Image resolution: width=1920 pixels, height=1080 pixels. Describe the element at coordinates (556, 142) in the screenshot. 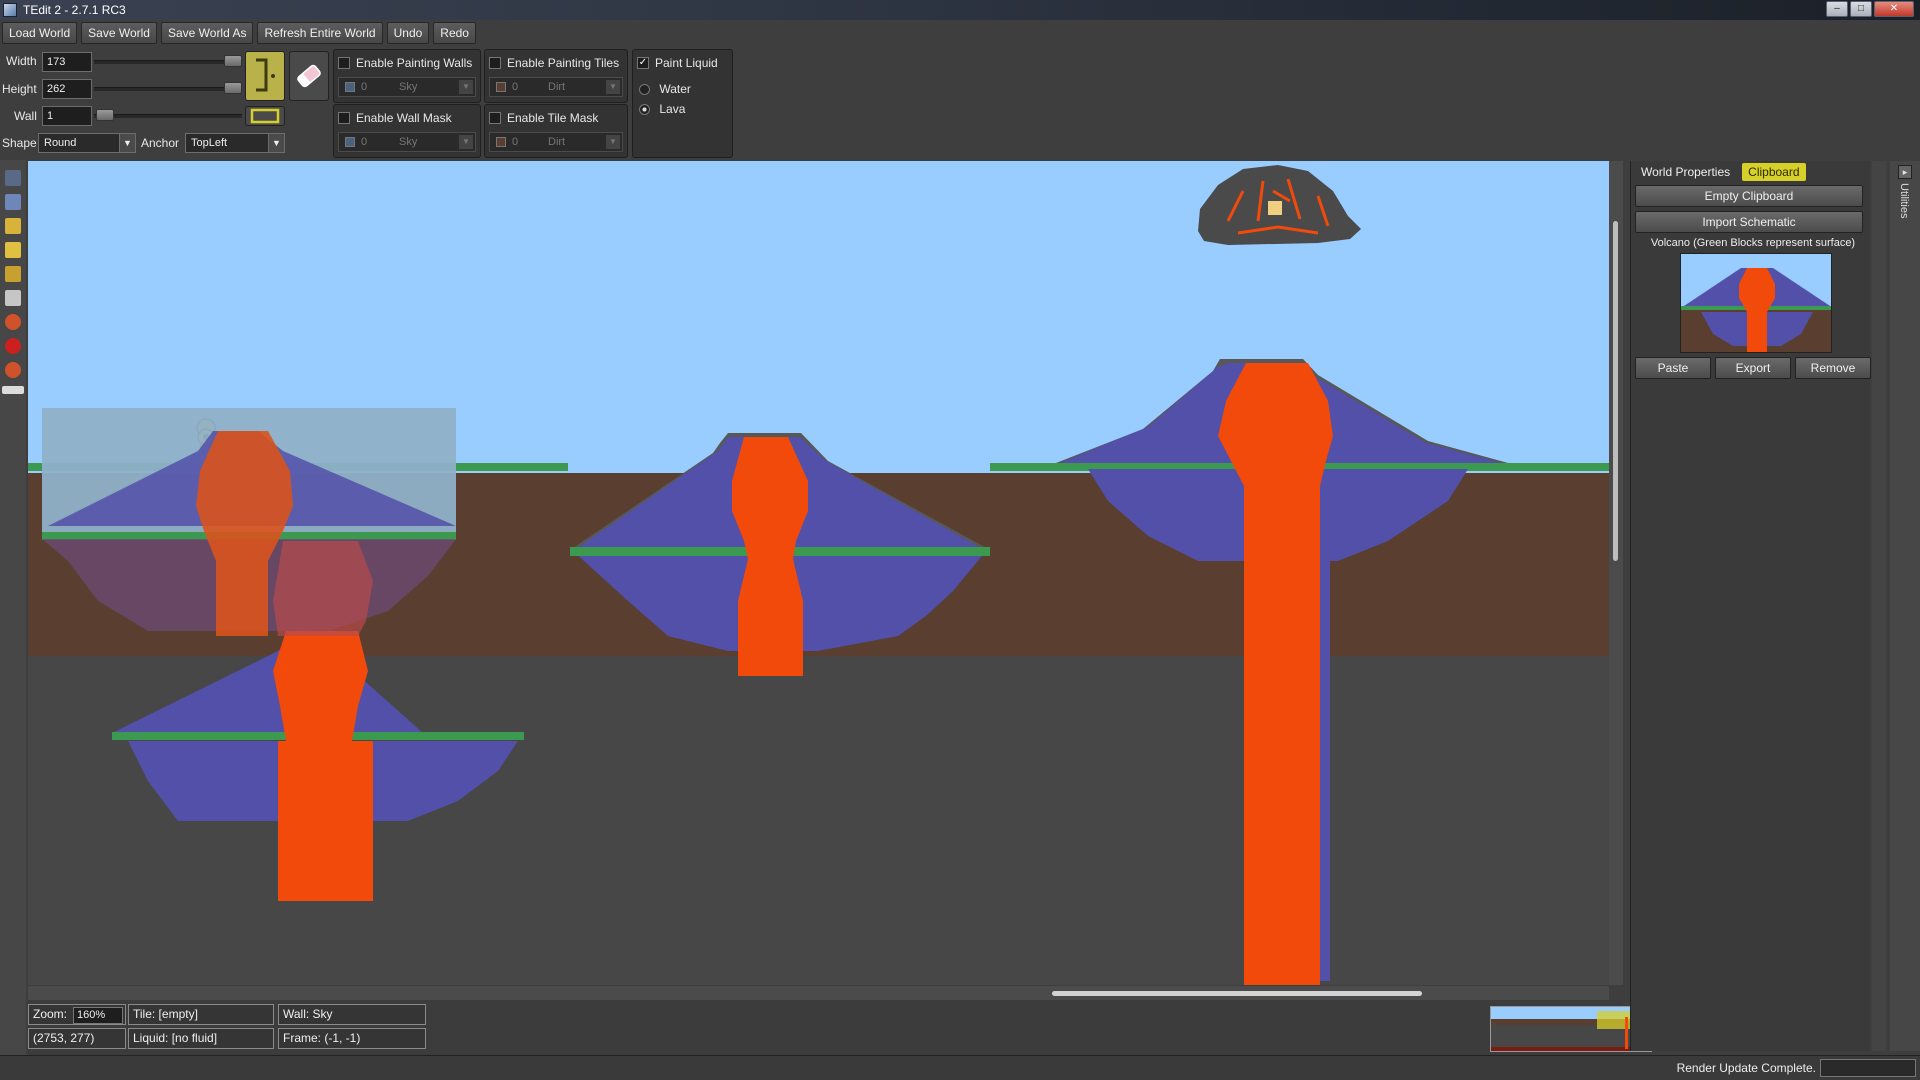

I see `tile-mask-select: 0 Dirt ▼` at that location.